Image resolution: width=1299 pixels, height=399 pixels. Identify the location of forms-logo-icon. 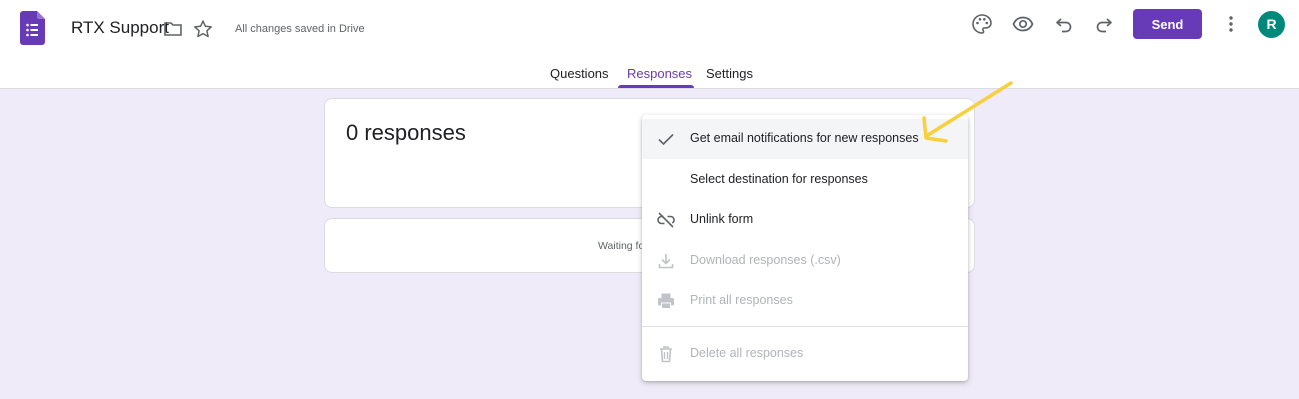
(32, 28).